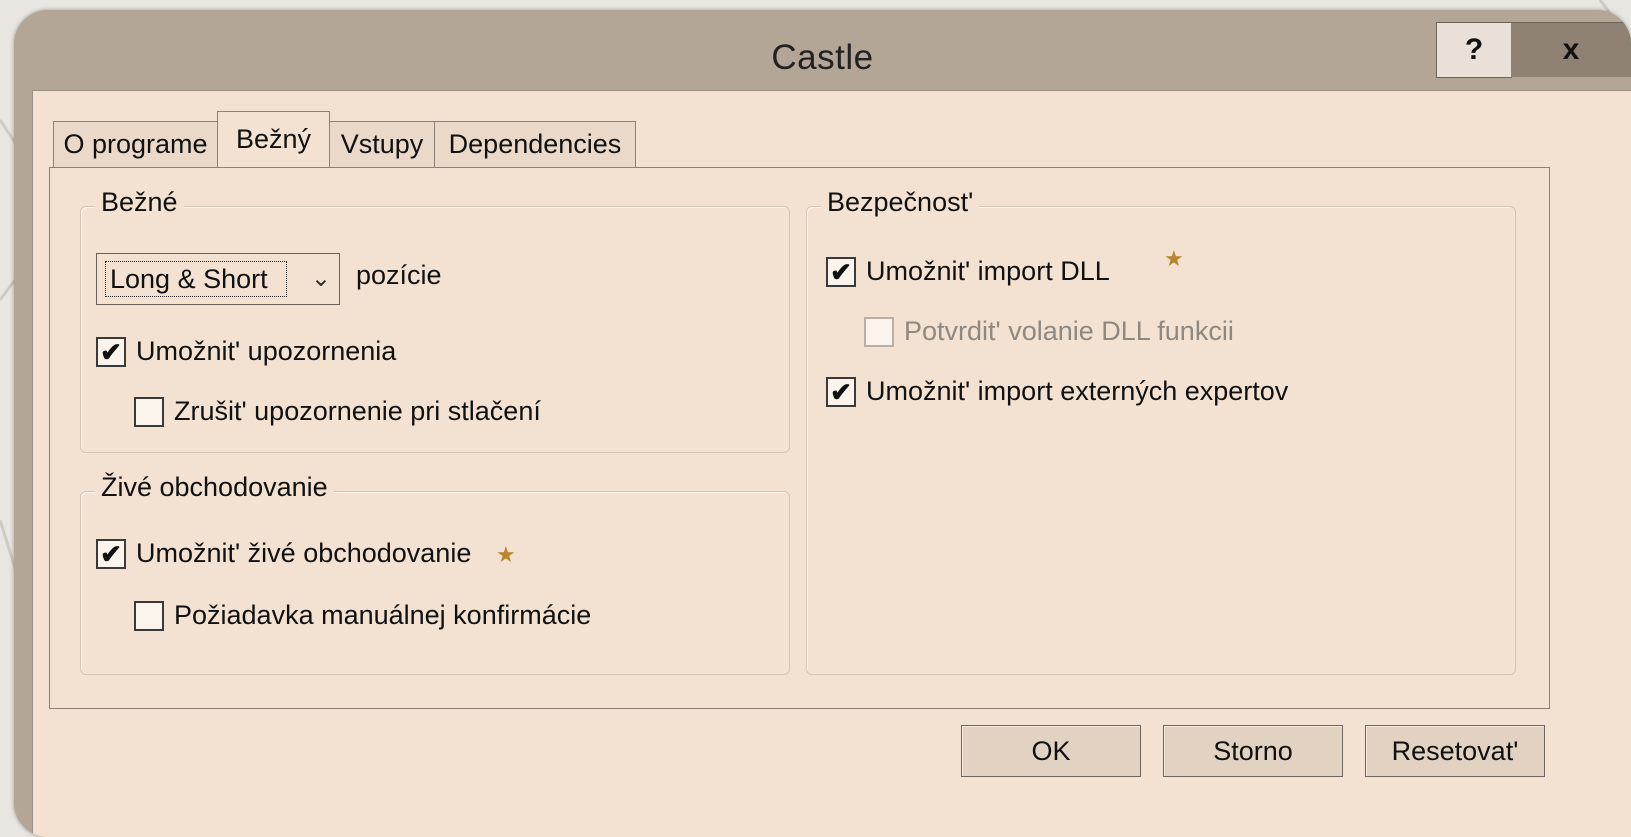 This screenshot has width=1631, height=837. I want to click on allow-alerts-checkbox: ✔ Umožnit' upozornenia, so click(246, 351).